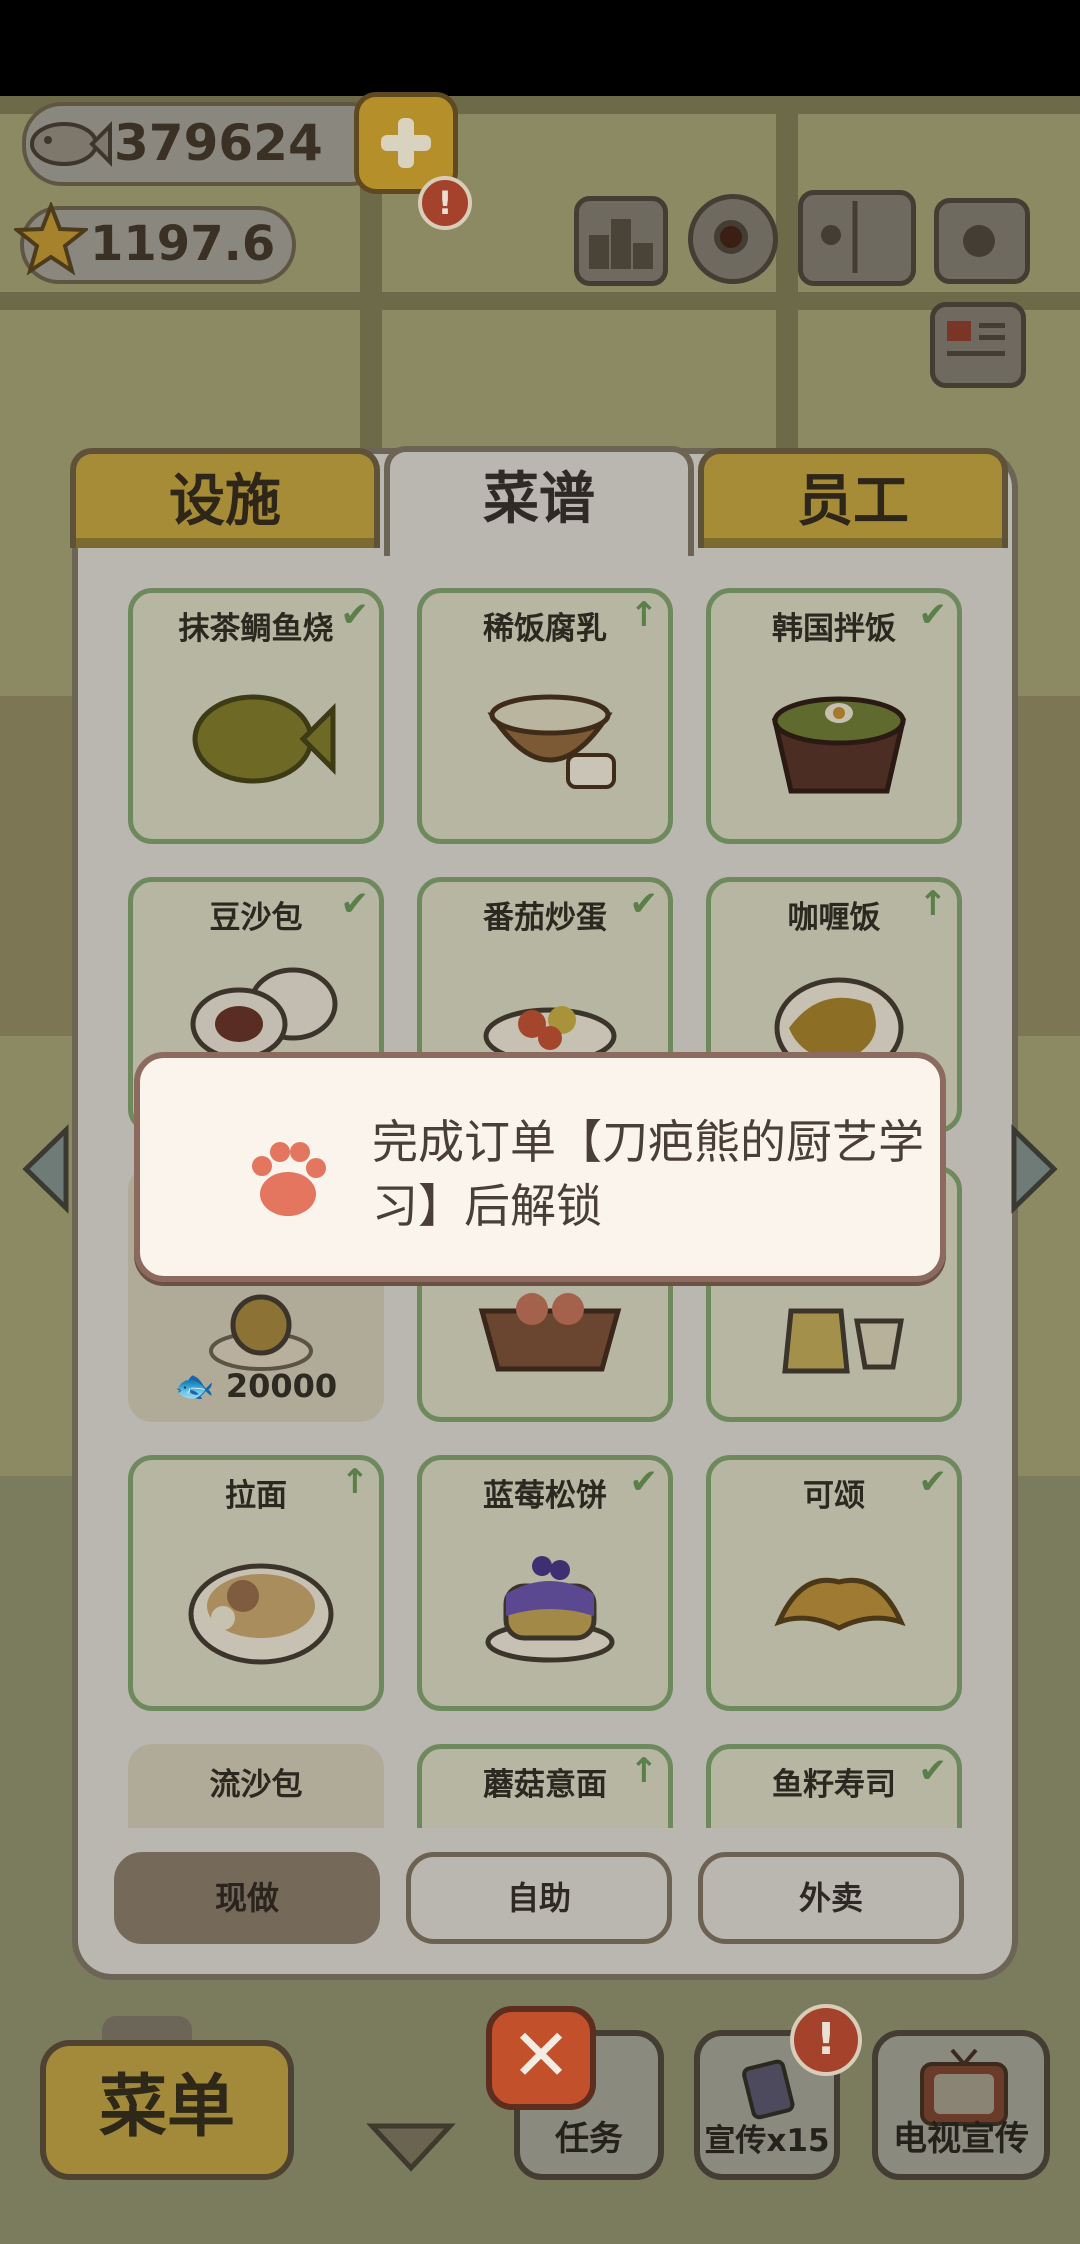 This screenshot has width=1080, height=2244. I want to click on newspaper-icon, so click(978, 345).